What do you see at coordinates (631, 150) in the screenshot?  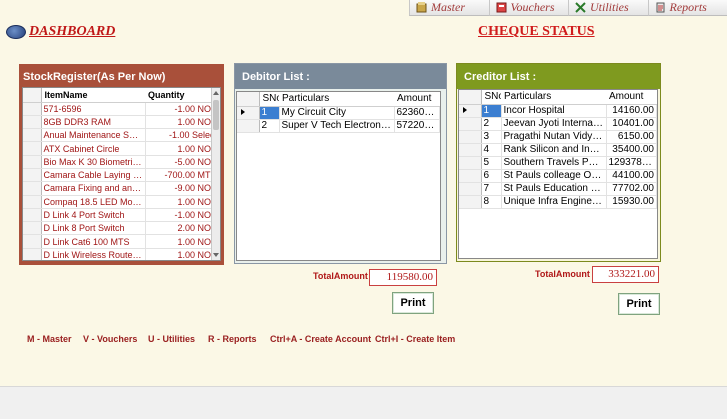 I see `amount-cell: 35400.00` at bounding box center [631, 150].